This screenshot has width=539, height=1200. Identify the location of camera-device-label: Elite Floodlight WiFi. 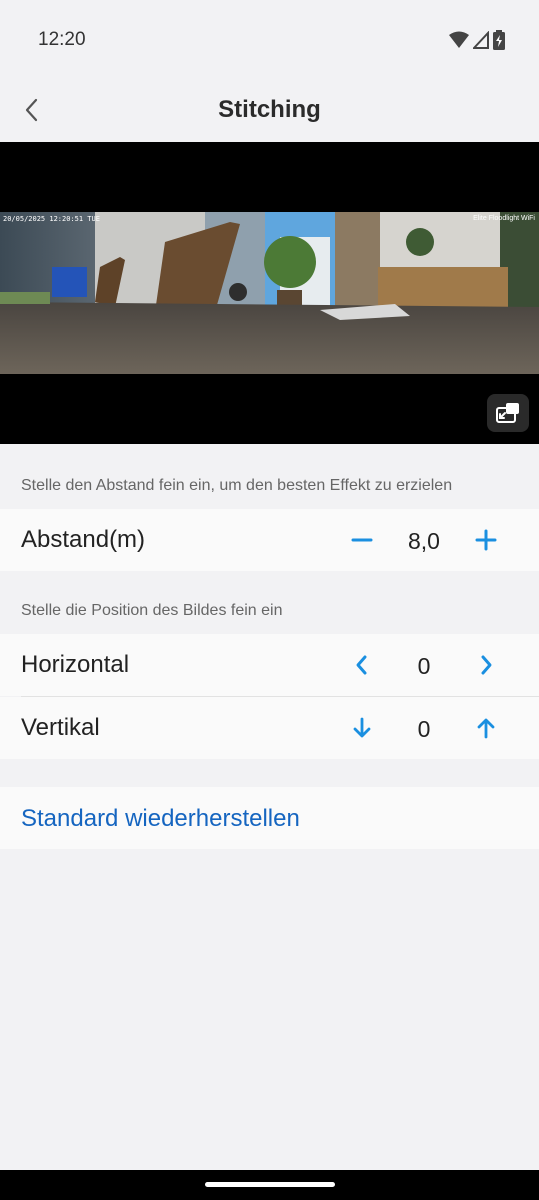
(504, 218).